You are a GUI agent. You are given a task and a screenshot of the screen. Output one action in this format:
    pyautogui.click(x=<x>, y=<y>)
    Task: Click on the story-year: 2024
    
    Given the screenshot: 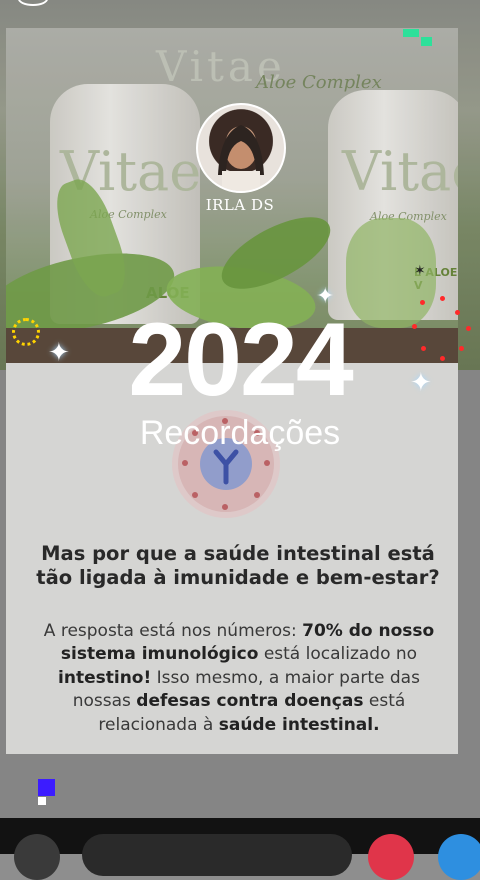 What is the action you would take?
    pyautogui.click(x=240, y=360)
    